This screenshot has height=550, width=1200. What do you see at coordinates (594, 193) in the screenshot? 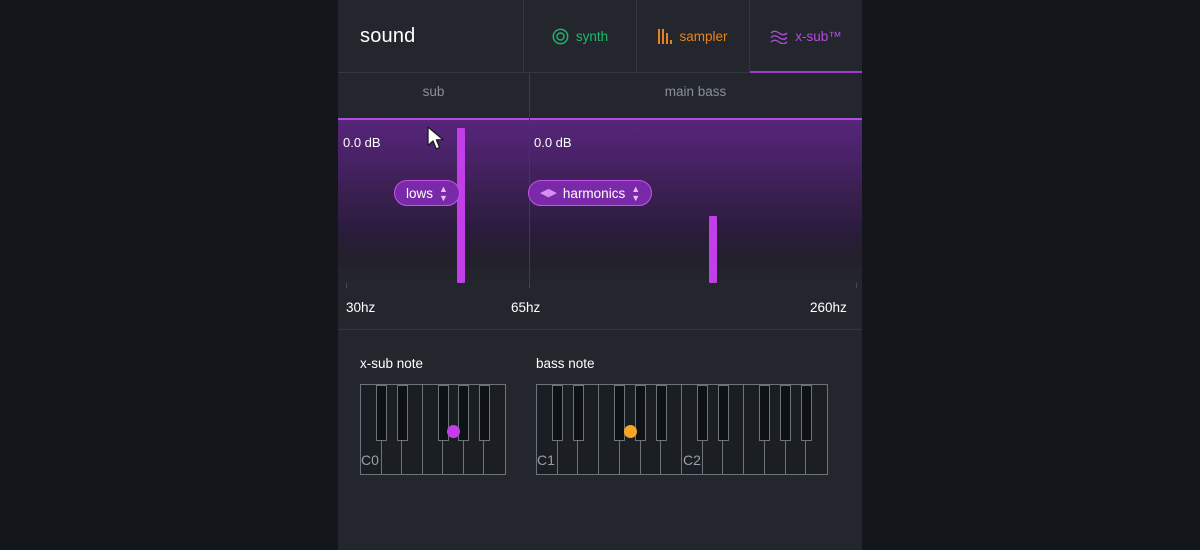
I see `control-pill-harmonics-label: harmonics` at bounding box center [594, 193].